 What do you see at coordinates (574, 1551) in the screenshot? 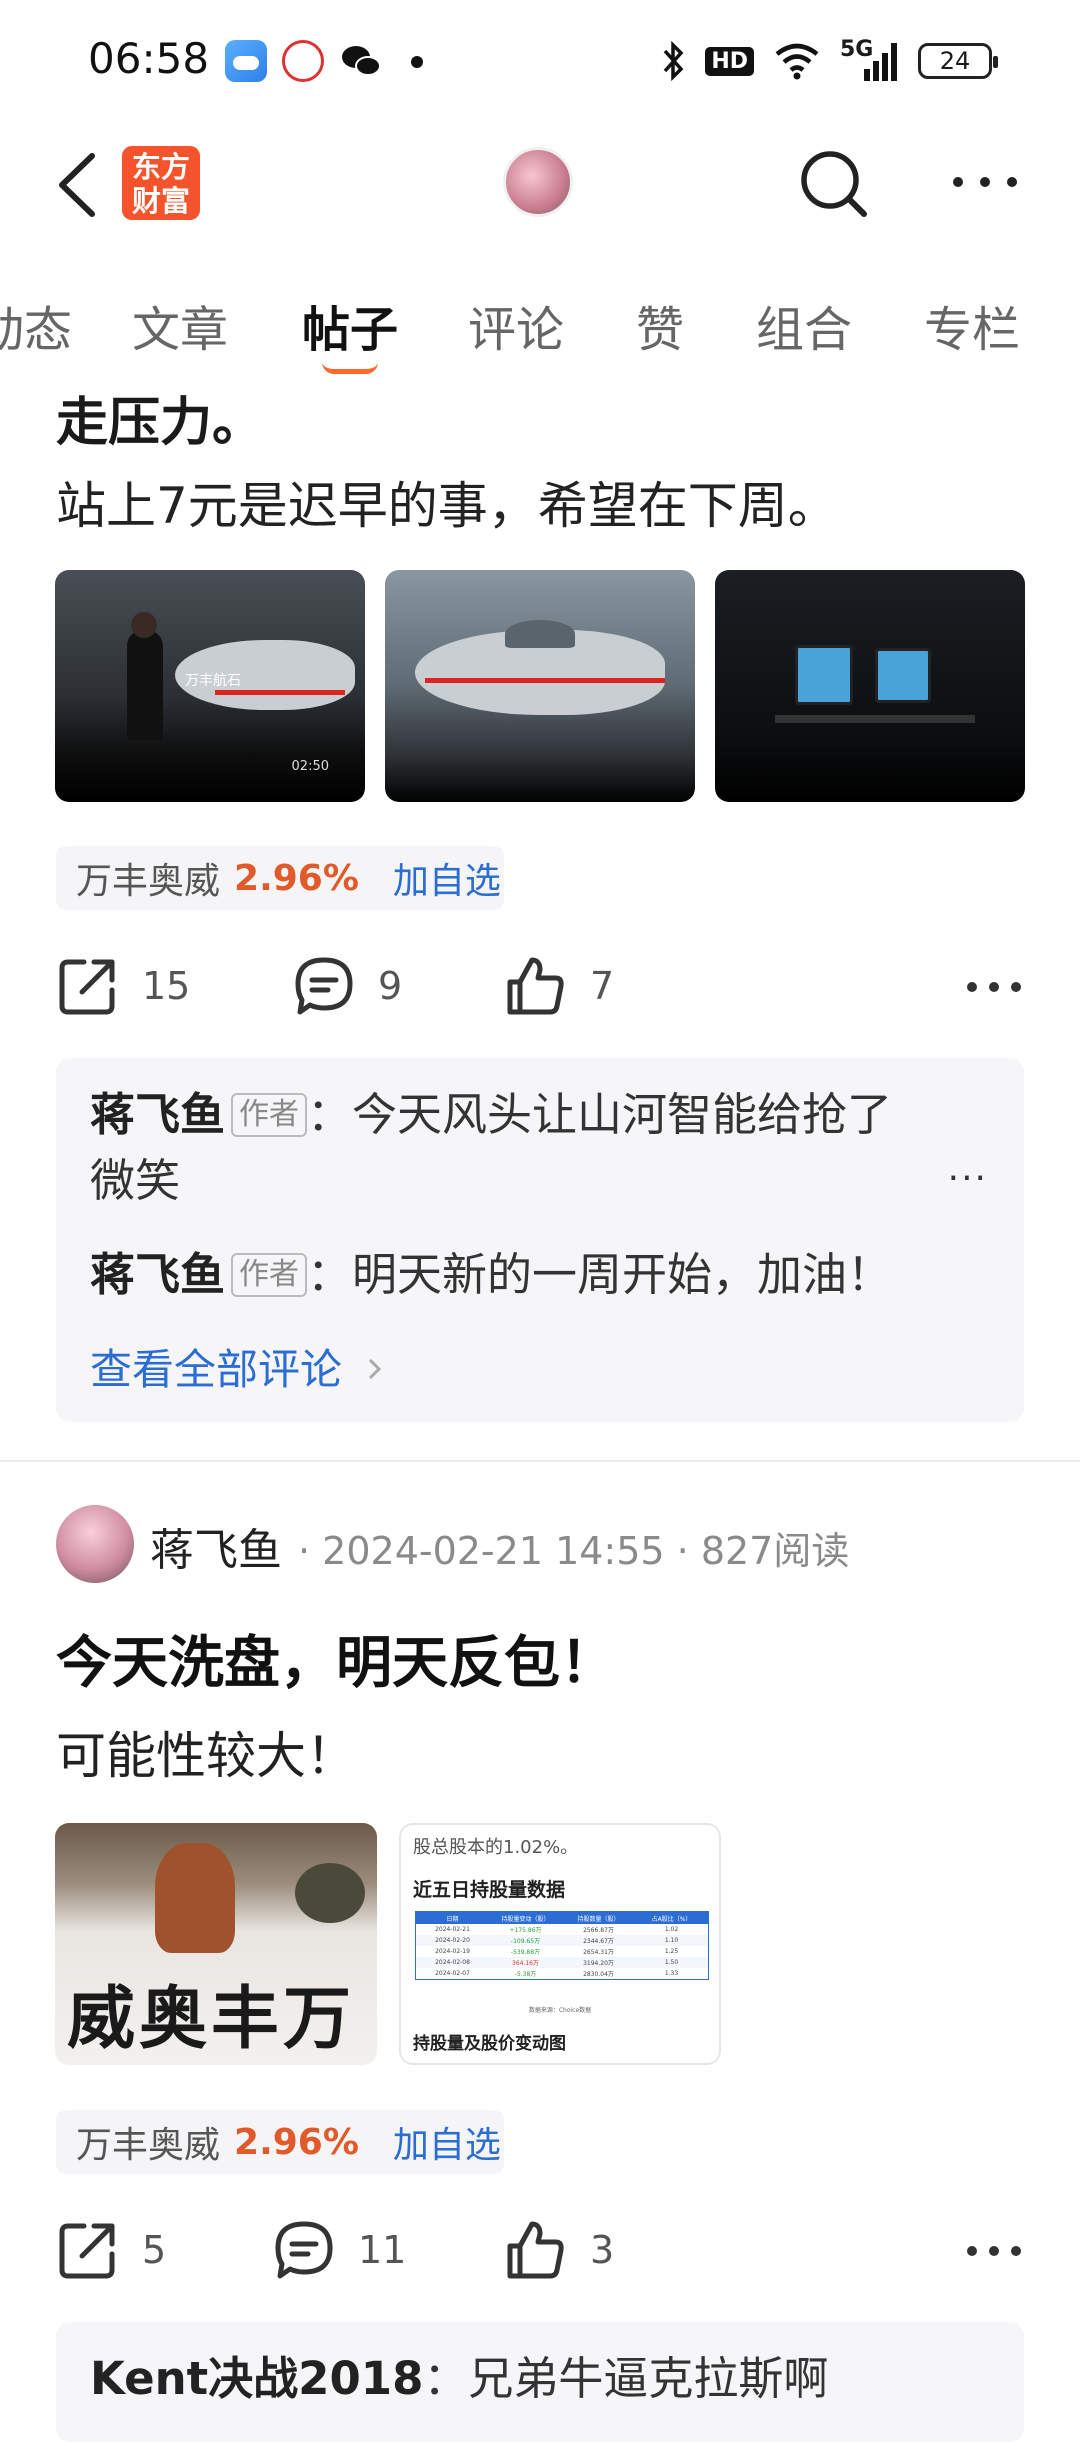
I see `post-meta-info: · 2024-02-21 14:55 · 827阅读` at bounding box center [574, 1551].